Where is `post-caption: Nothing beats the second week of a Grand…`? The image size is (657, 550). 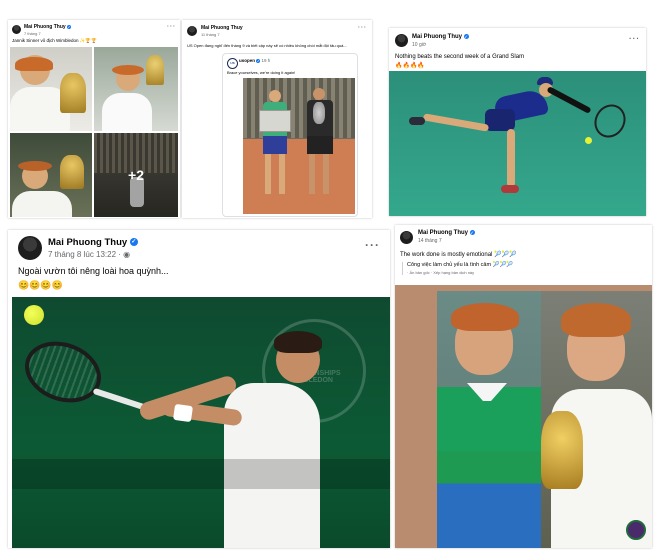 post-caption: Nothing beats the second week of a Grand… is located at coordinates (460, 57).